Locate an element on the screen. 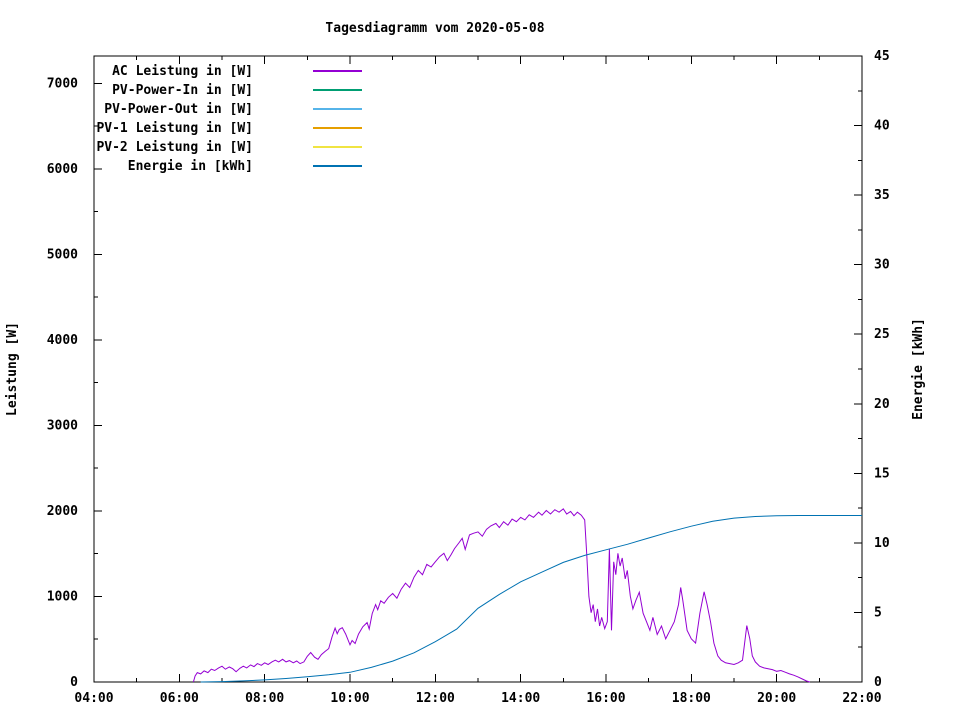 Image resolution: width=960 pixels, height=720 pixels. y-right-axis-label: Energie [kWh] is located at coordinates (918, 369).